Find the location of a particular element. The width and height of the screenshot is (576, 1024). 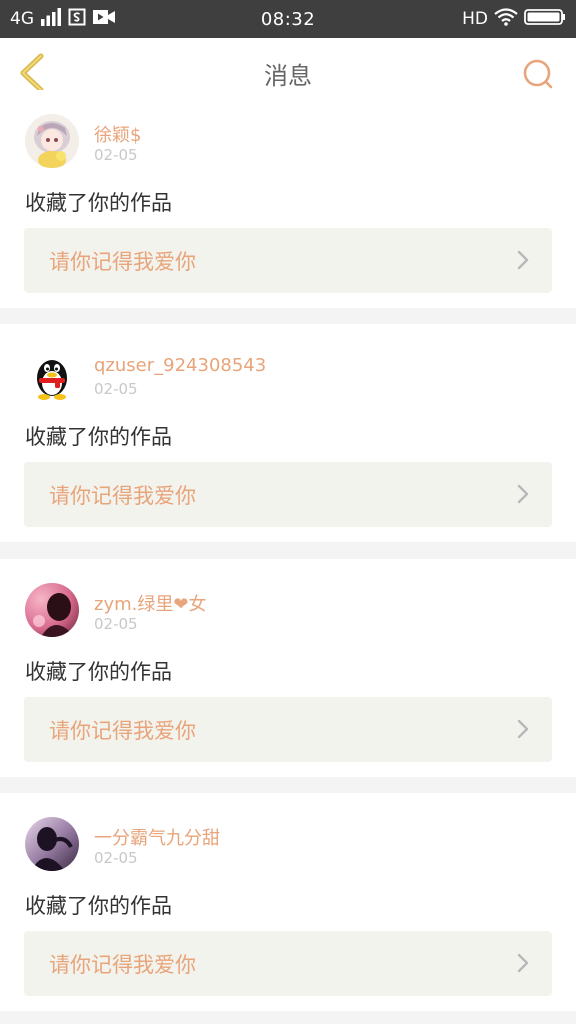

search-icon is located at coordinates (538, 74).